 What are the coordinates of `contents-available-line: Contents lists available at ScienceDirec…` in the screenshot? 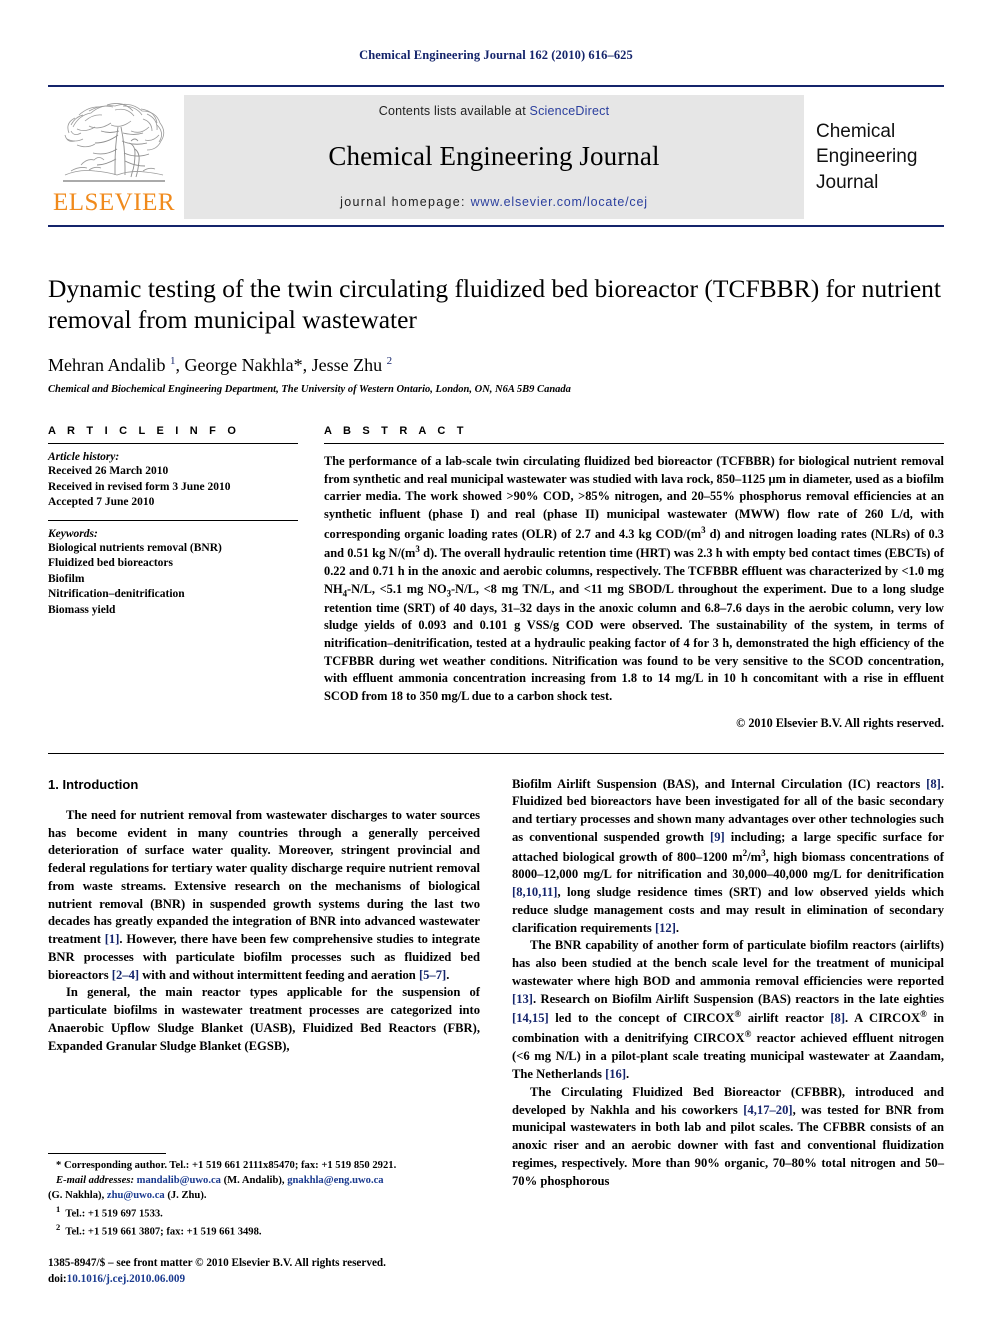 It's located at (494, 111).